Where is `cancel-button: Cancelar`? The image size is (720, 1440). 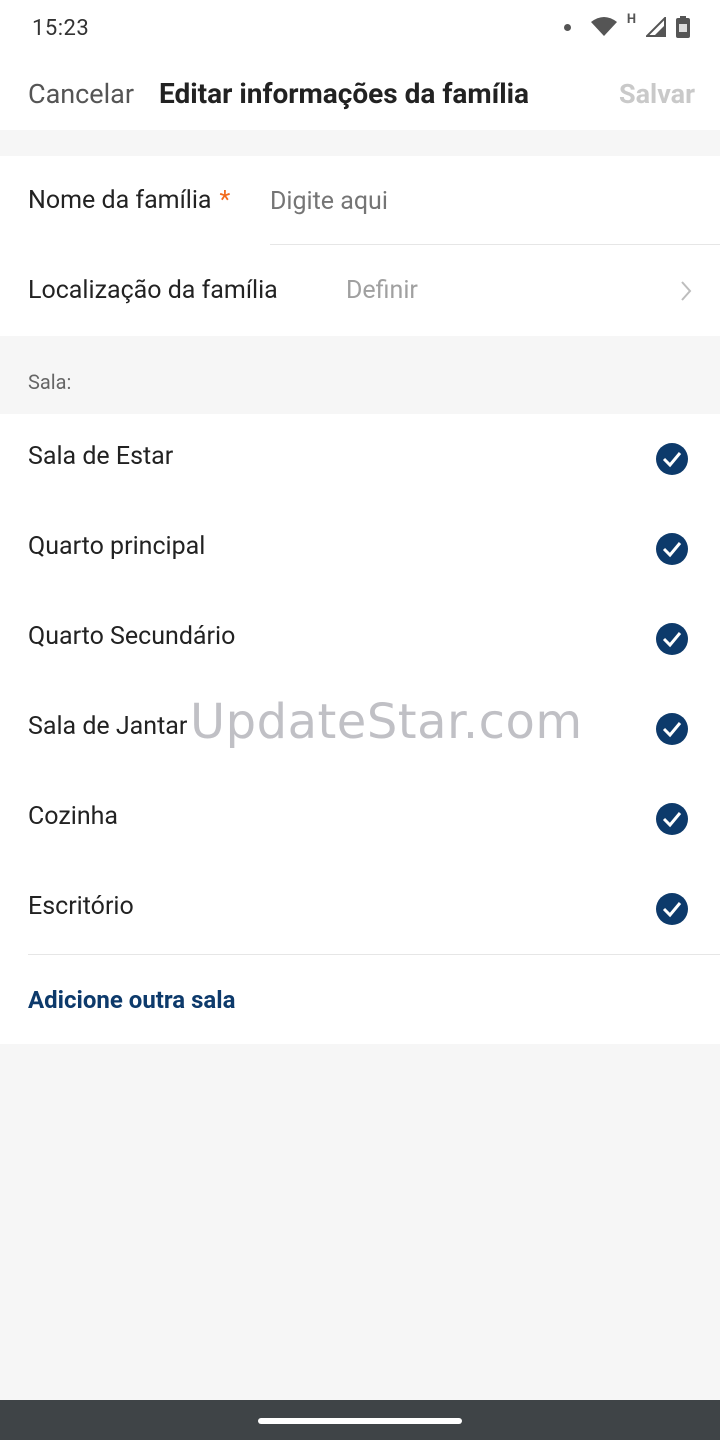
cancel-button: Cancelar is located at coordinates (81, 94).